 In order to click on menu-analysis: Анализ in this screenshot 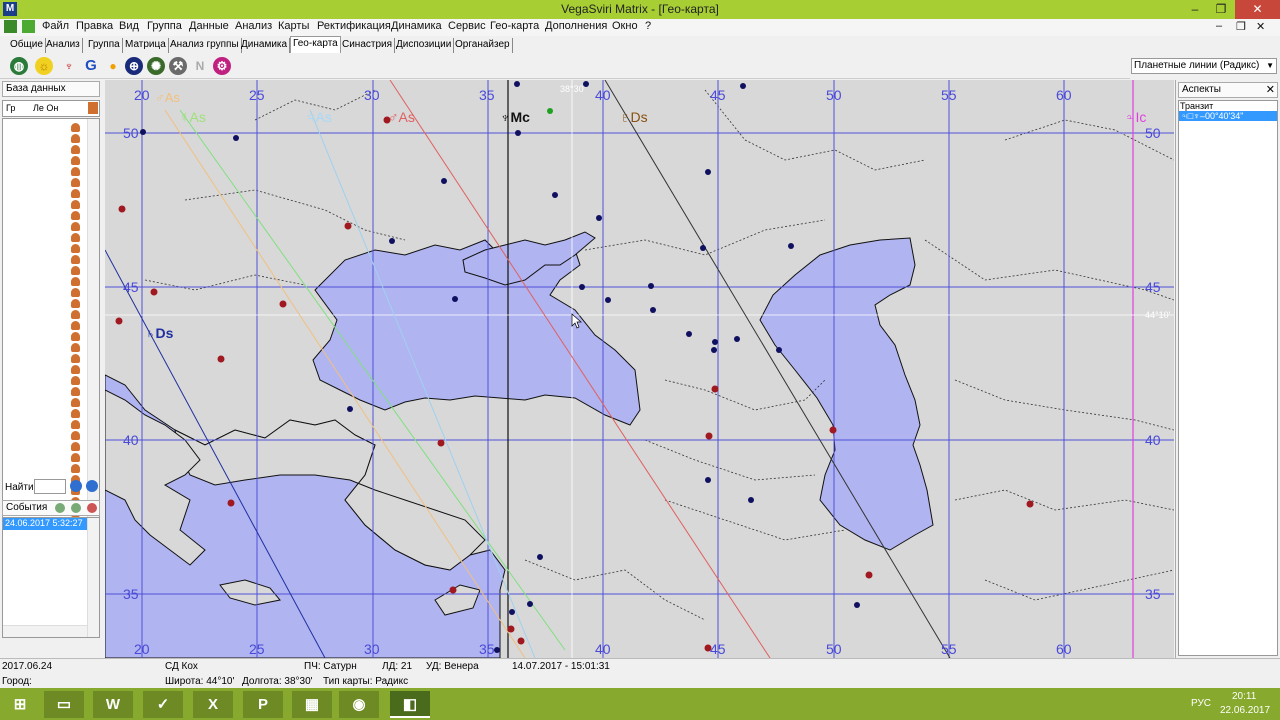, I will do `click(253, 26)`.